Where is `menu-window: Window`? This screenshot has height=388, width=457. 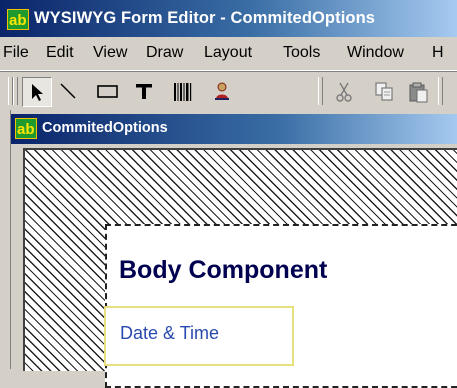 menu-window: Window is located at coordinates (375, 53).